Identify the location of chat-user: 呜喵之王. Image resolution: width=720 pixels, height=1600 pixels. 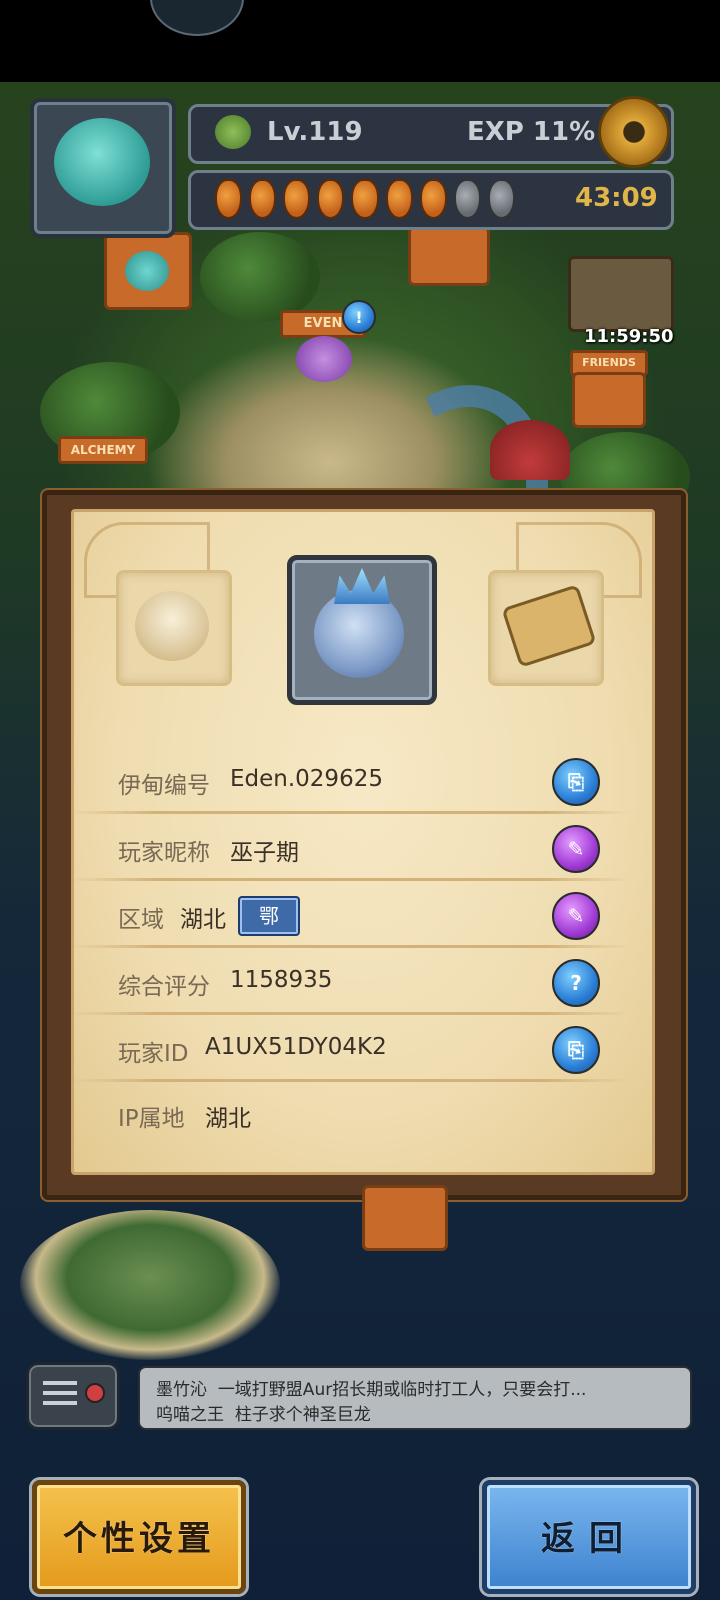
(190, 1415).